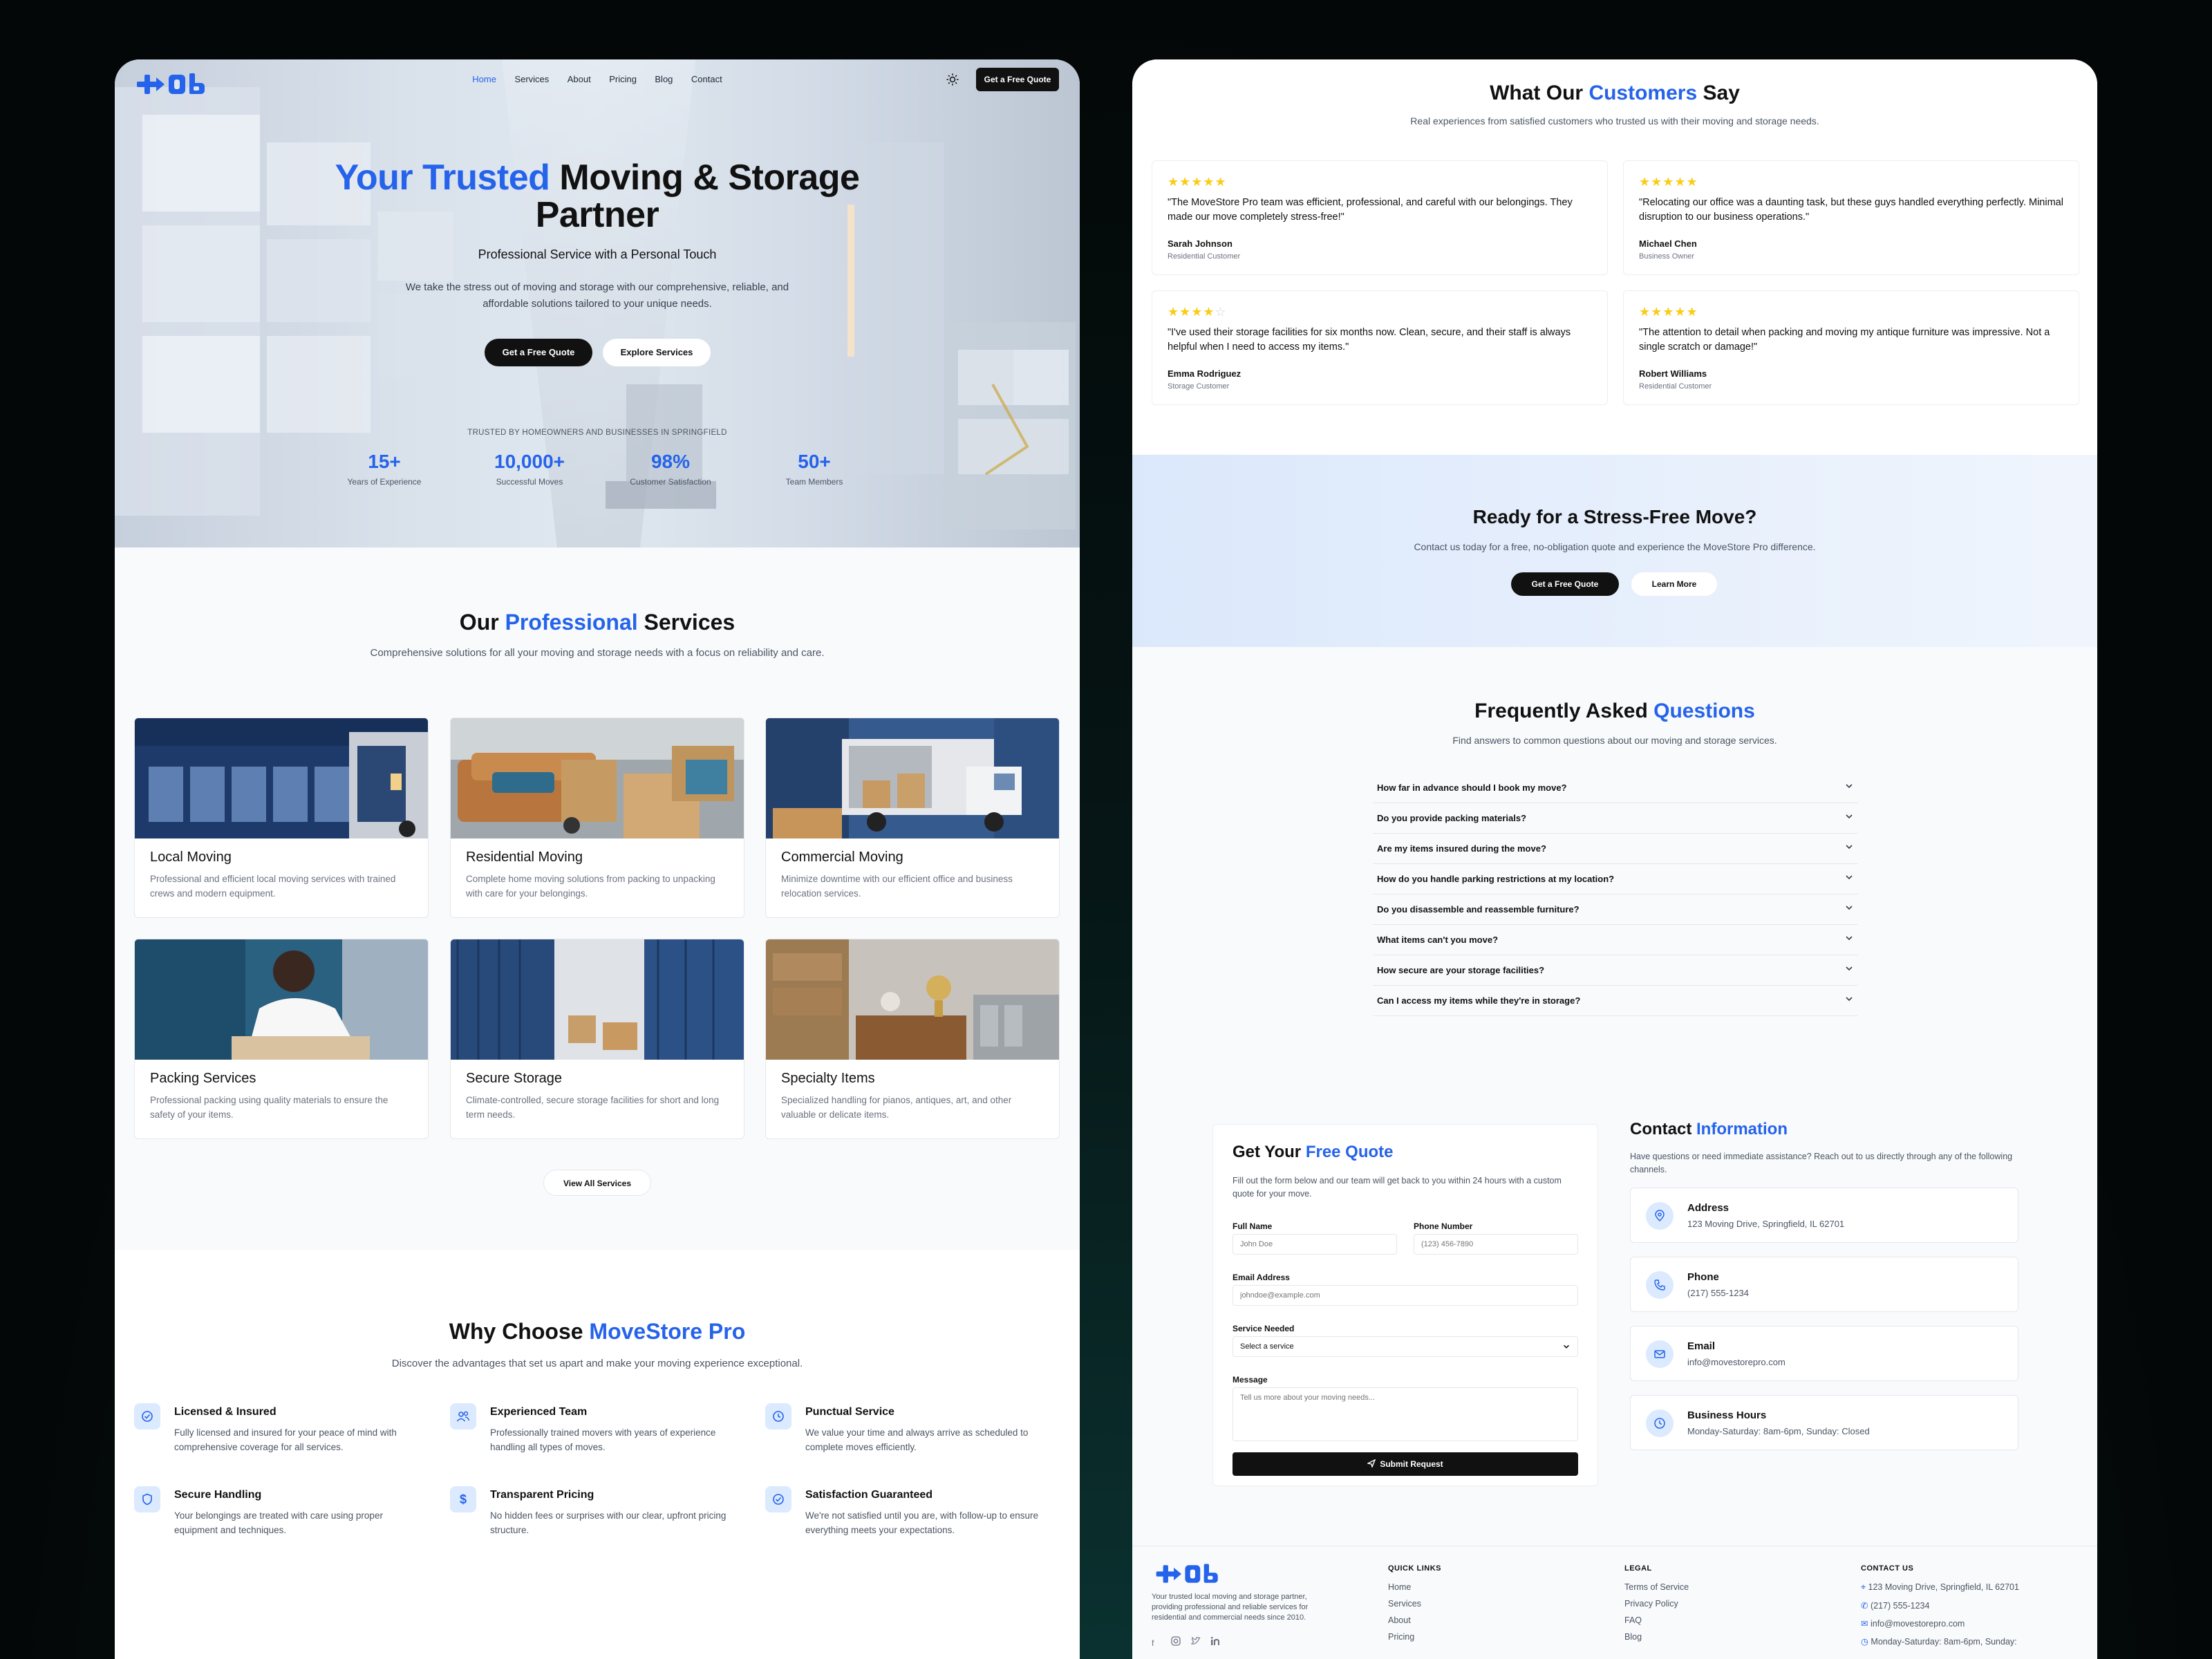 The height and width of the screenshot is (1659, 2212). I want to click on phone-number-input, so click(1496, 1244).